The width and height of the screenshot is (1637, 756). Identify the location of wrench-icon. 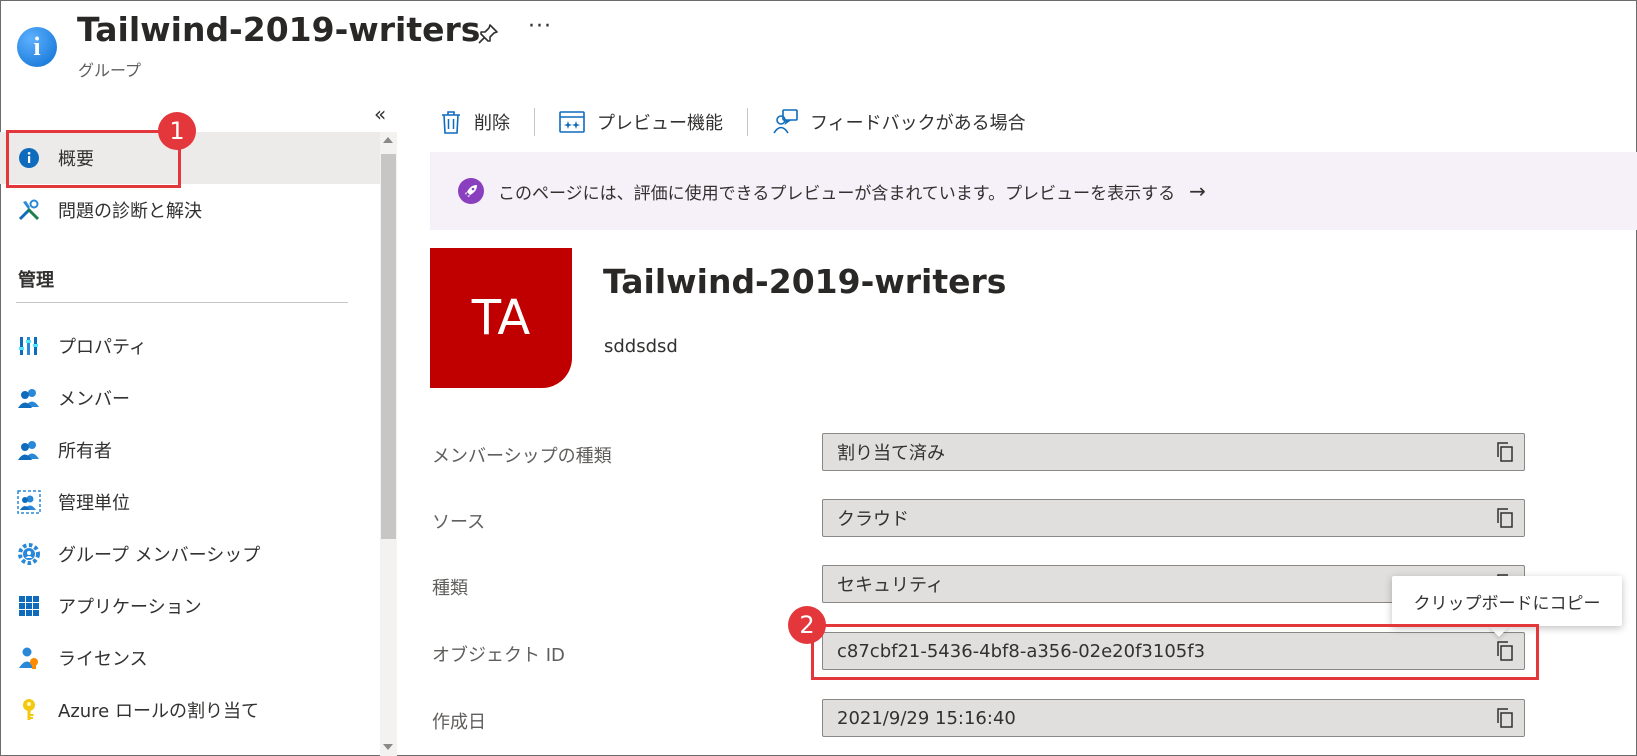
(29, 210).